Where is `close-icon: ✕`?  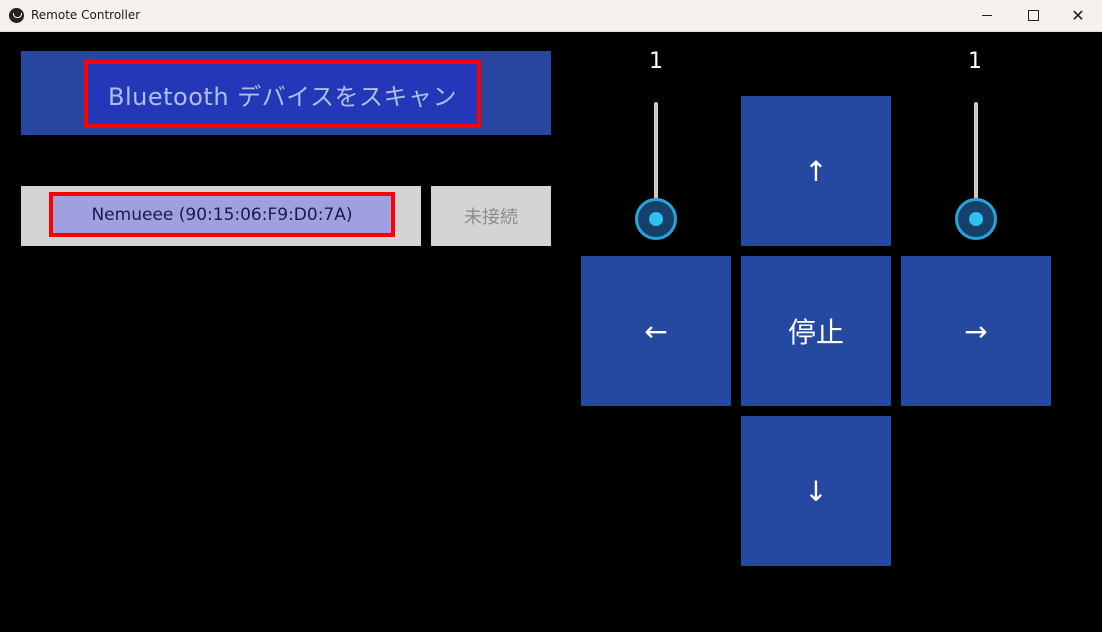 close-icon: ✕ is located at coordinates (1078, 15).